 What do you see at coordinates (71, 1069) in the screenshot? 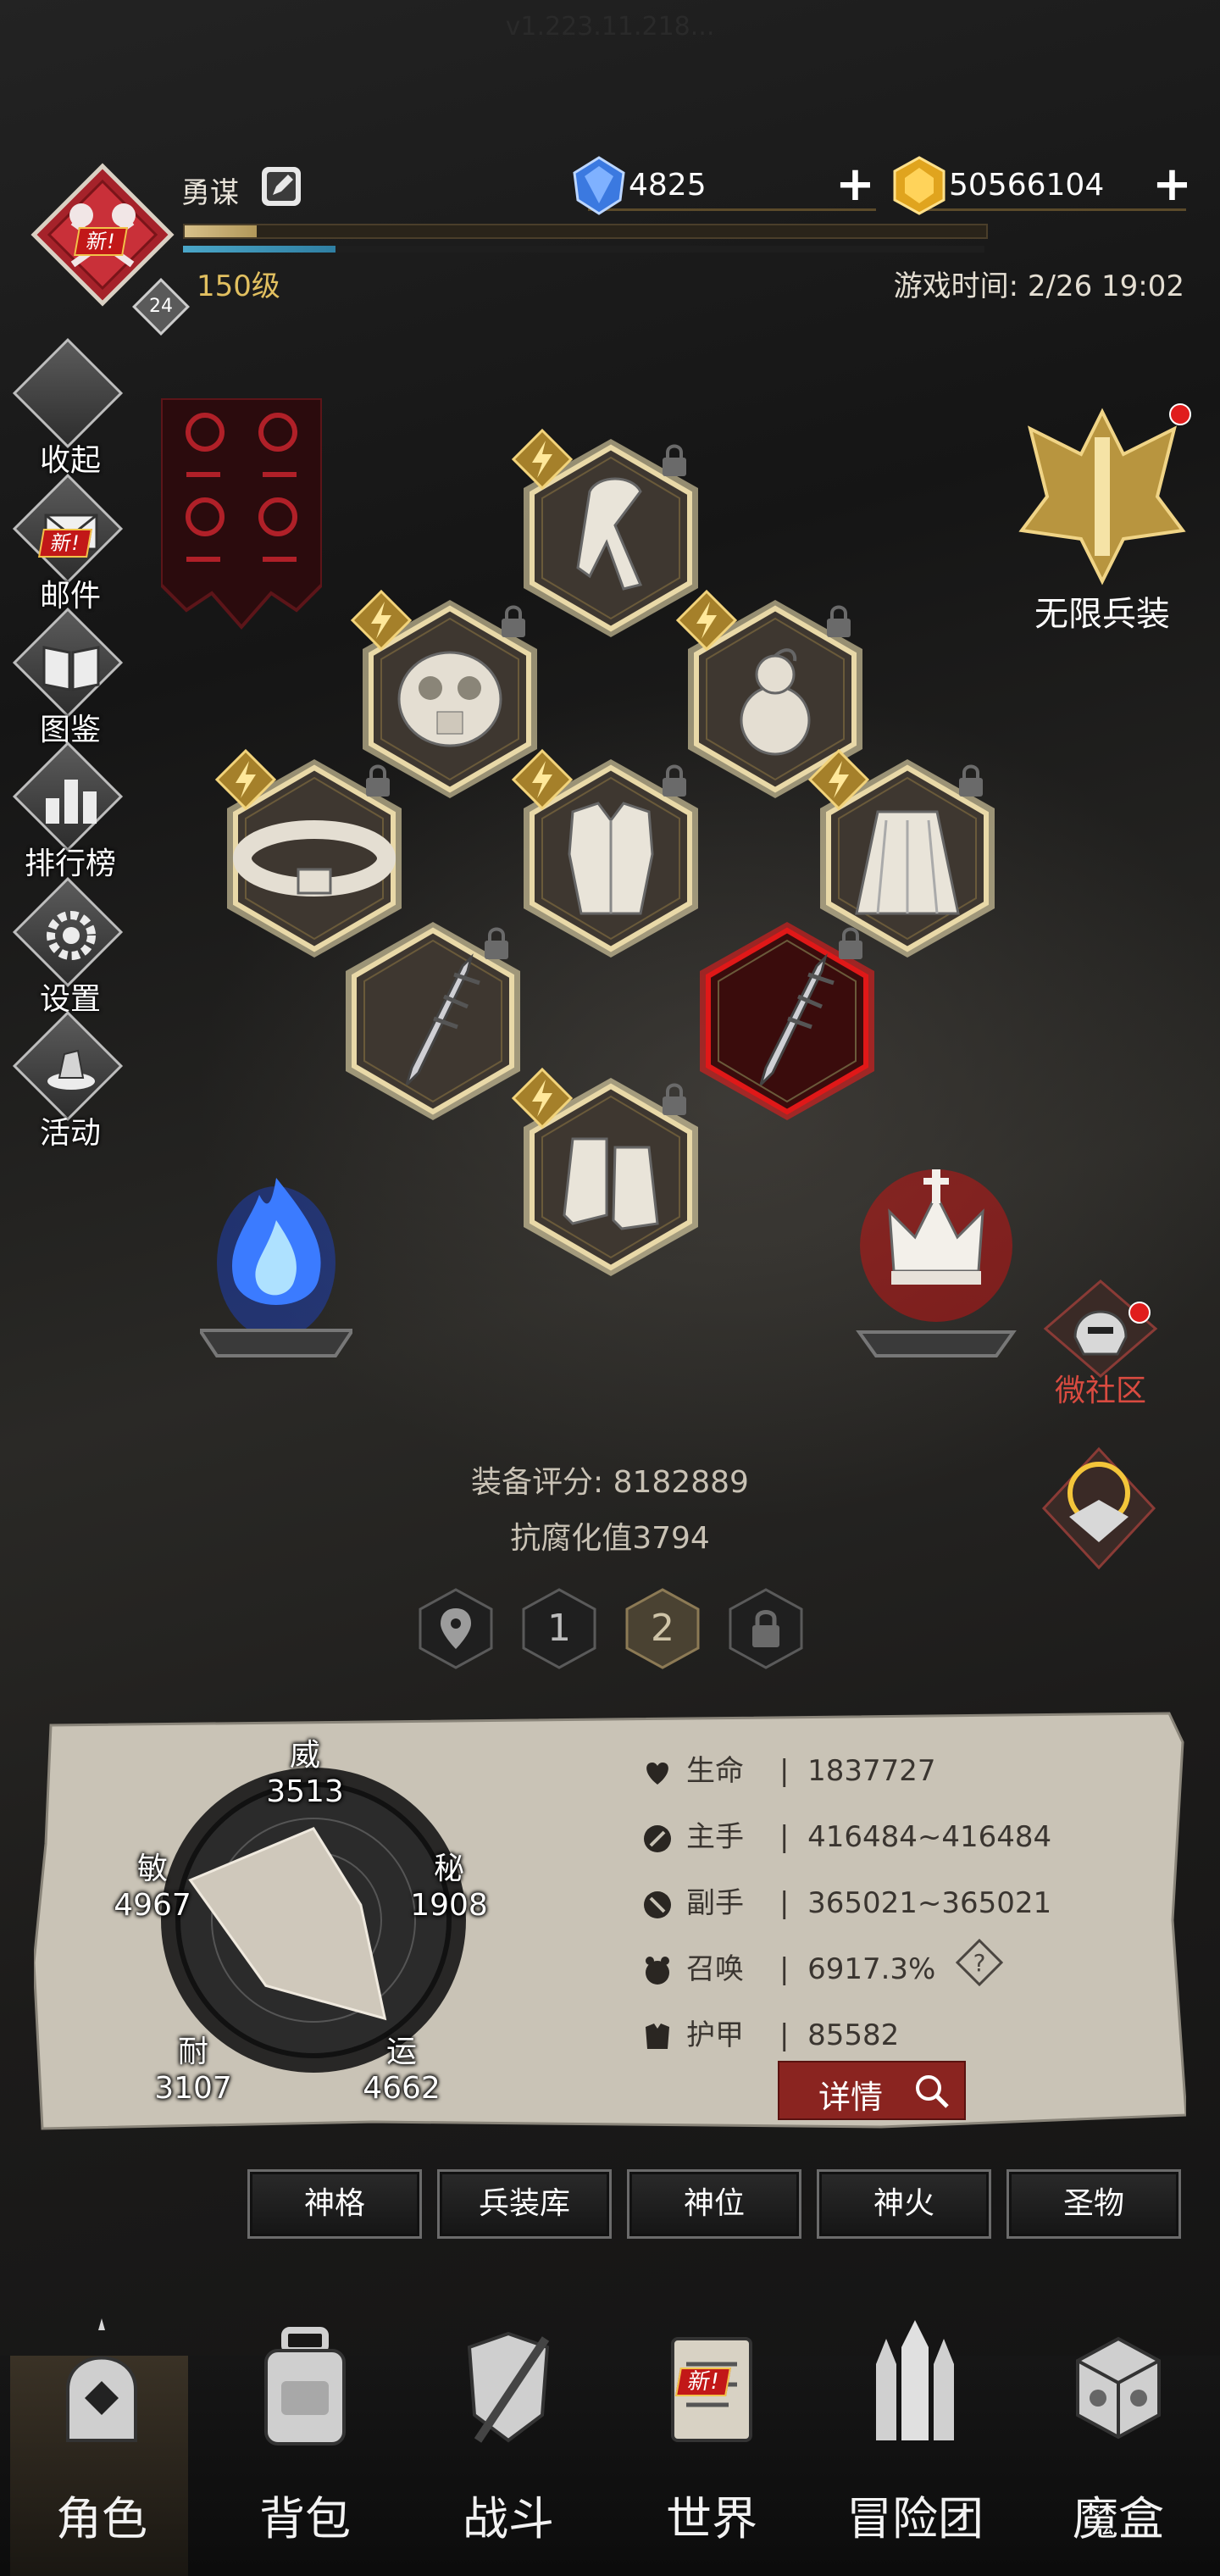
I see `activity-icon` at bounding box center [71, 1069].